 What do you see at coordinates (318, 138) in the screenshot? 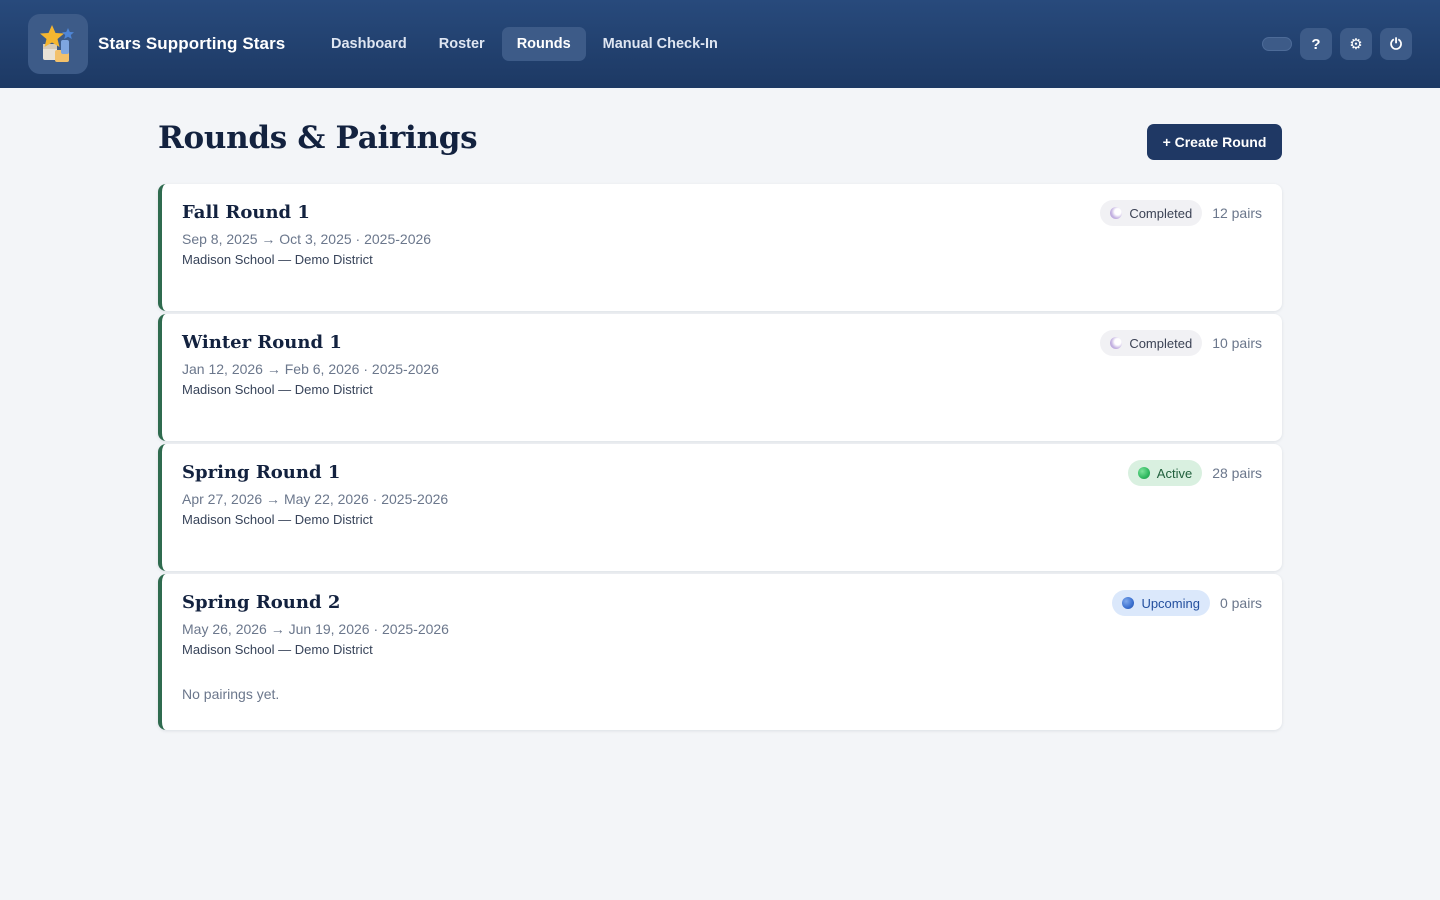
I see `page-title: Rounds & Pairings` at bounding box center [318, 138].